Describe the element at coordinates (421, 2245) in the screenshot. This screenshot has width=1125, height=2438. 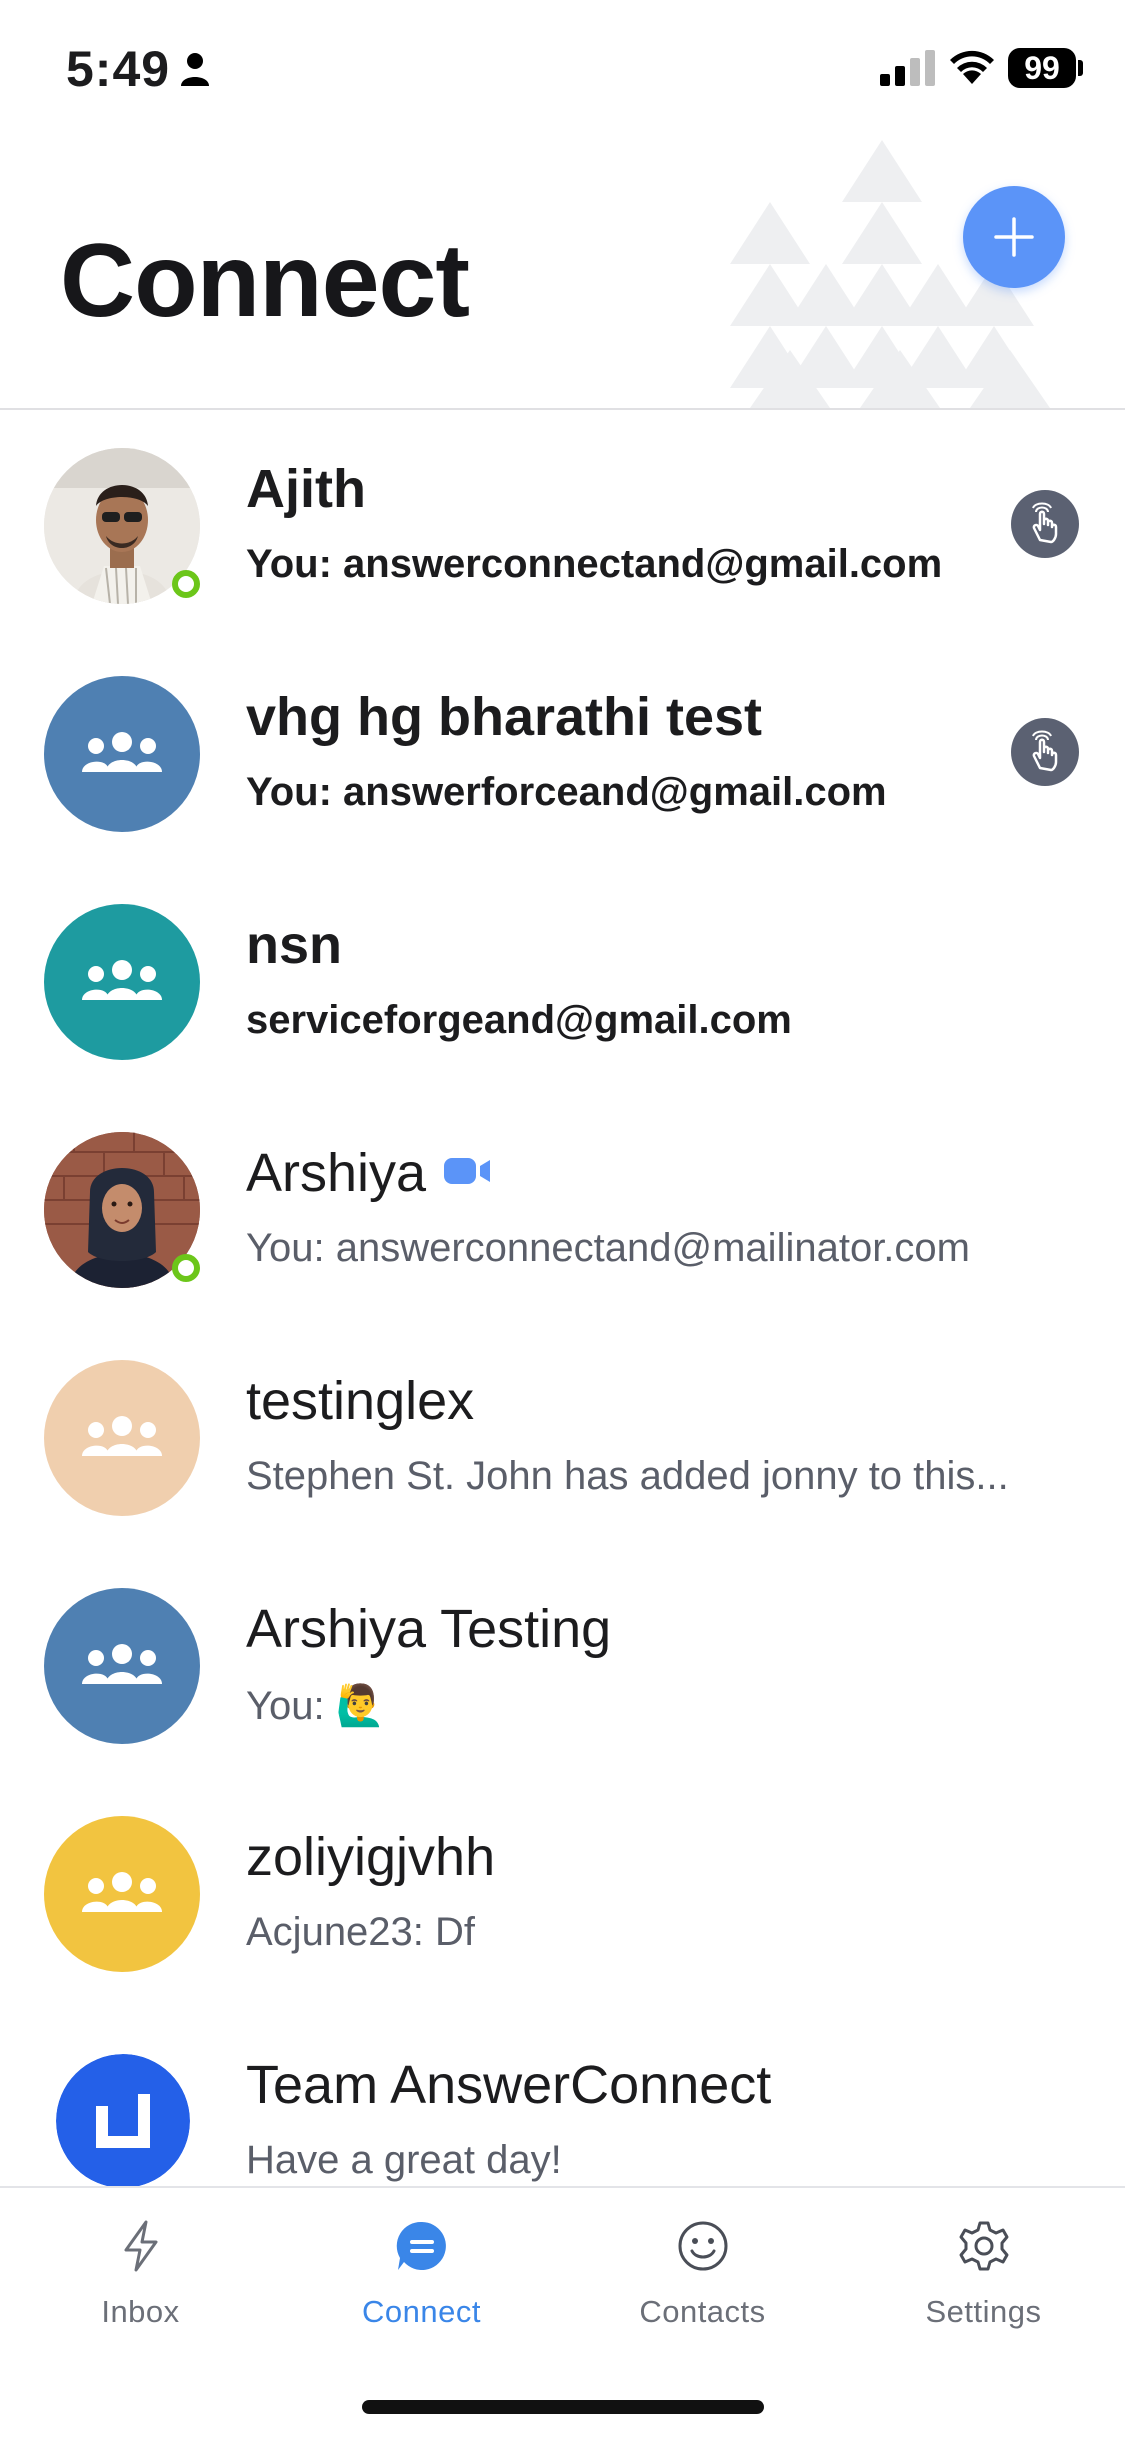
I see `chat-bubble-icon` at that location.